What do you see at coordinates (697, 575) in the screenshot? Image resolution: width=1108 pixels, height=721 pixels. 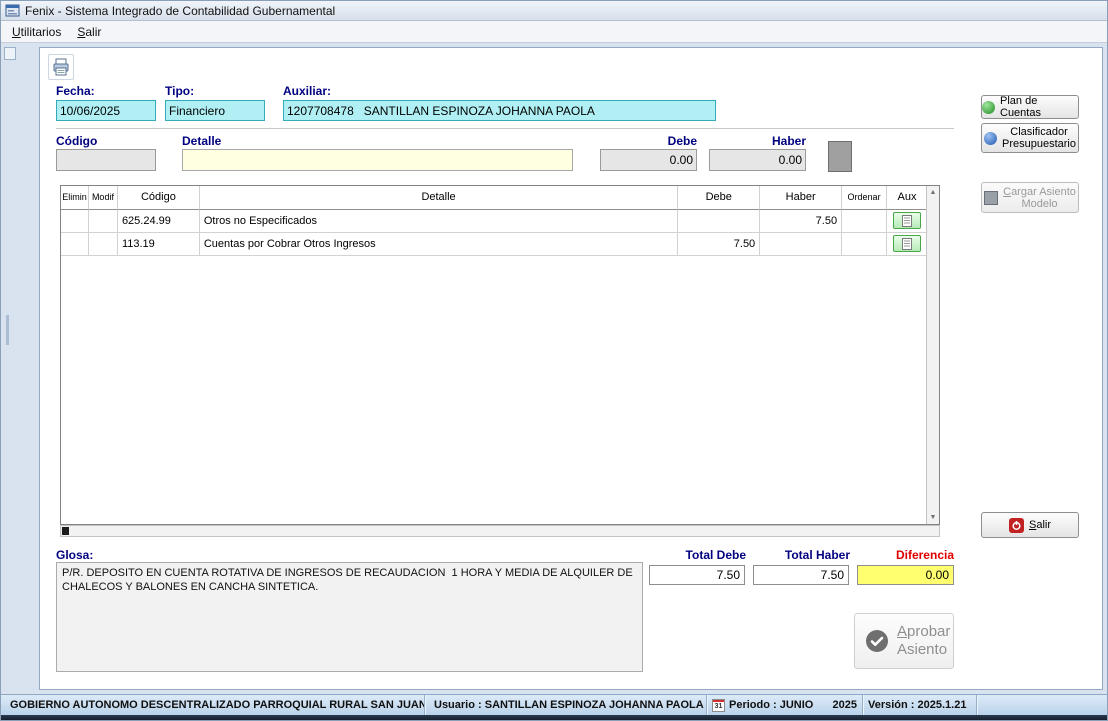 I see `total-debe-value: 7.50` at bounding box center [697, 575].